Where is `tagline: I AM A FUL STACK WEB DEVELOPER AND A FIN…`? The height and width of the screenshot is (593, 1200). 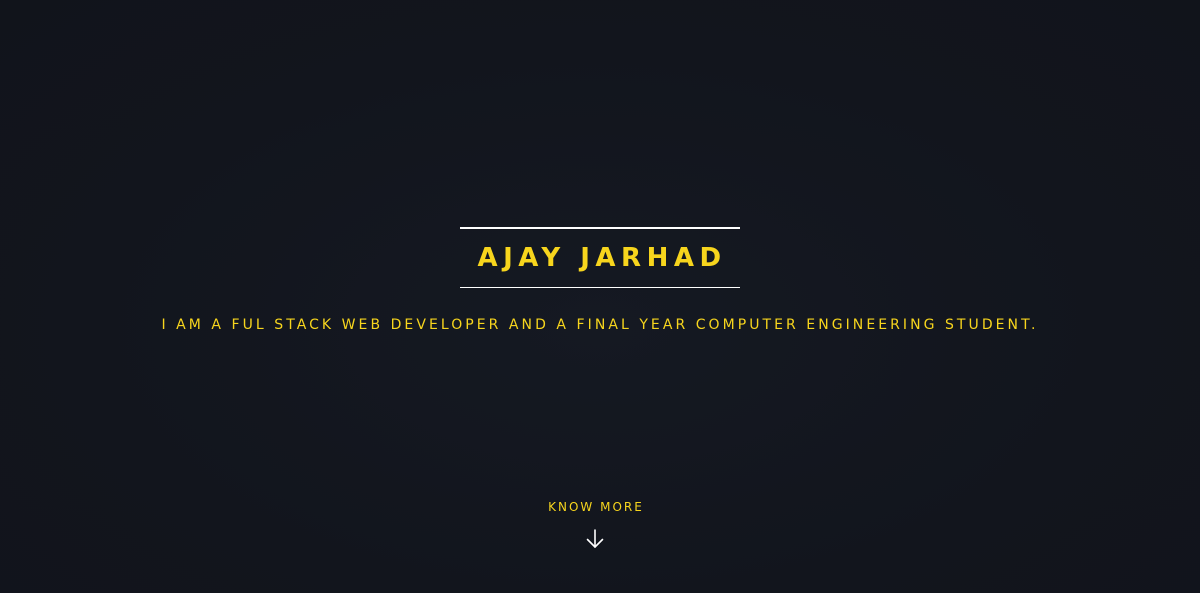
tagline: I AM A FUL STACK WEB DEVELOPER AND A FIN… is located at coordinates (600, 325).